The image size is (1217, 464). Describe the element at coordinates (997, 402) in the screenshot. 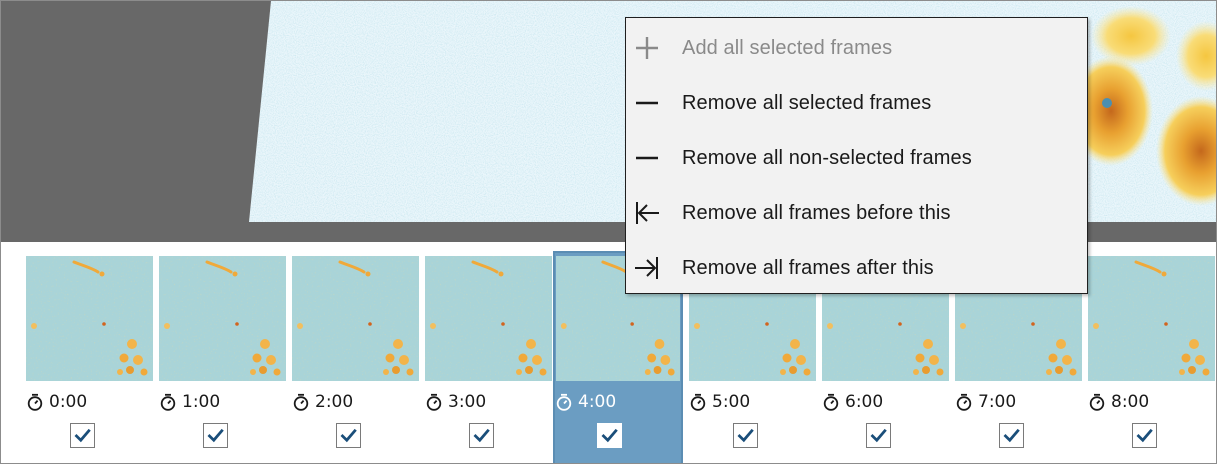

I see `duration-label: 7:00` at that location.